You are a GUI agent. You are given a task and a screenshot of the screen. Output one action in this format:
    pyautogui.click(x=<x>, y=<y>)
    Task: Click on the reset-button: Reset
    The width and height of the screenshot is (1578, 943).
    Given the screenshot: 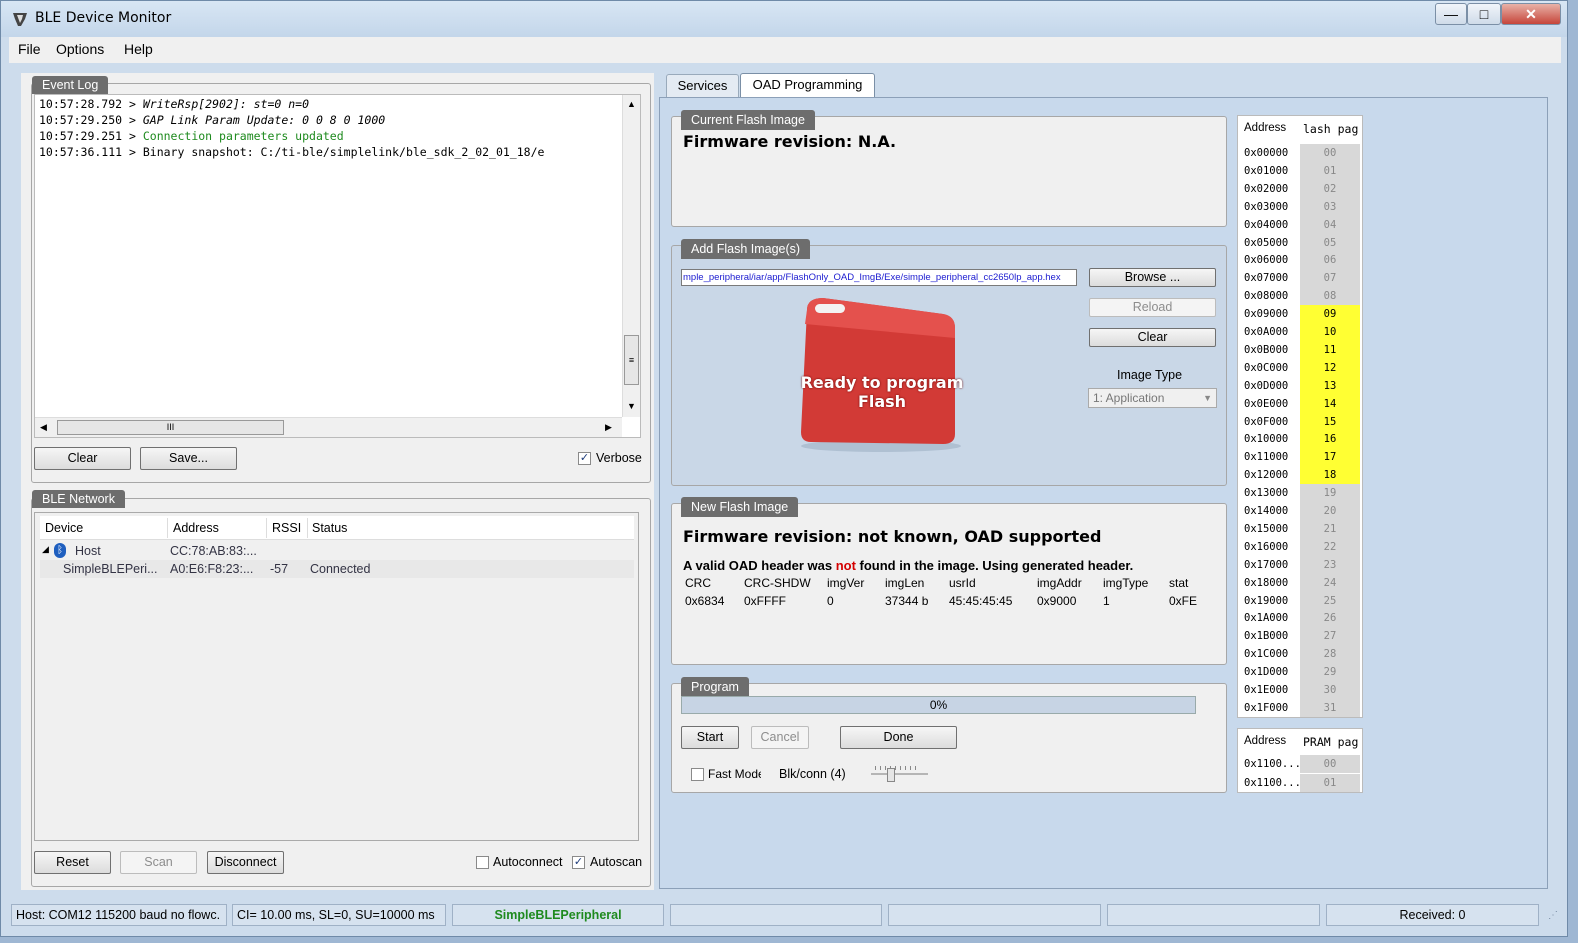 What is the action you would take?
    pyautogui.click(x=72, y=862)
    